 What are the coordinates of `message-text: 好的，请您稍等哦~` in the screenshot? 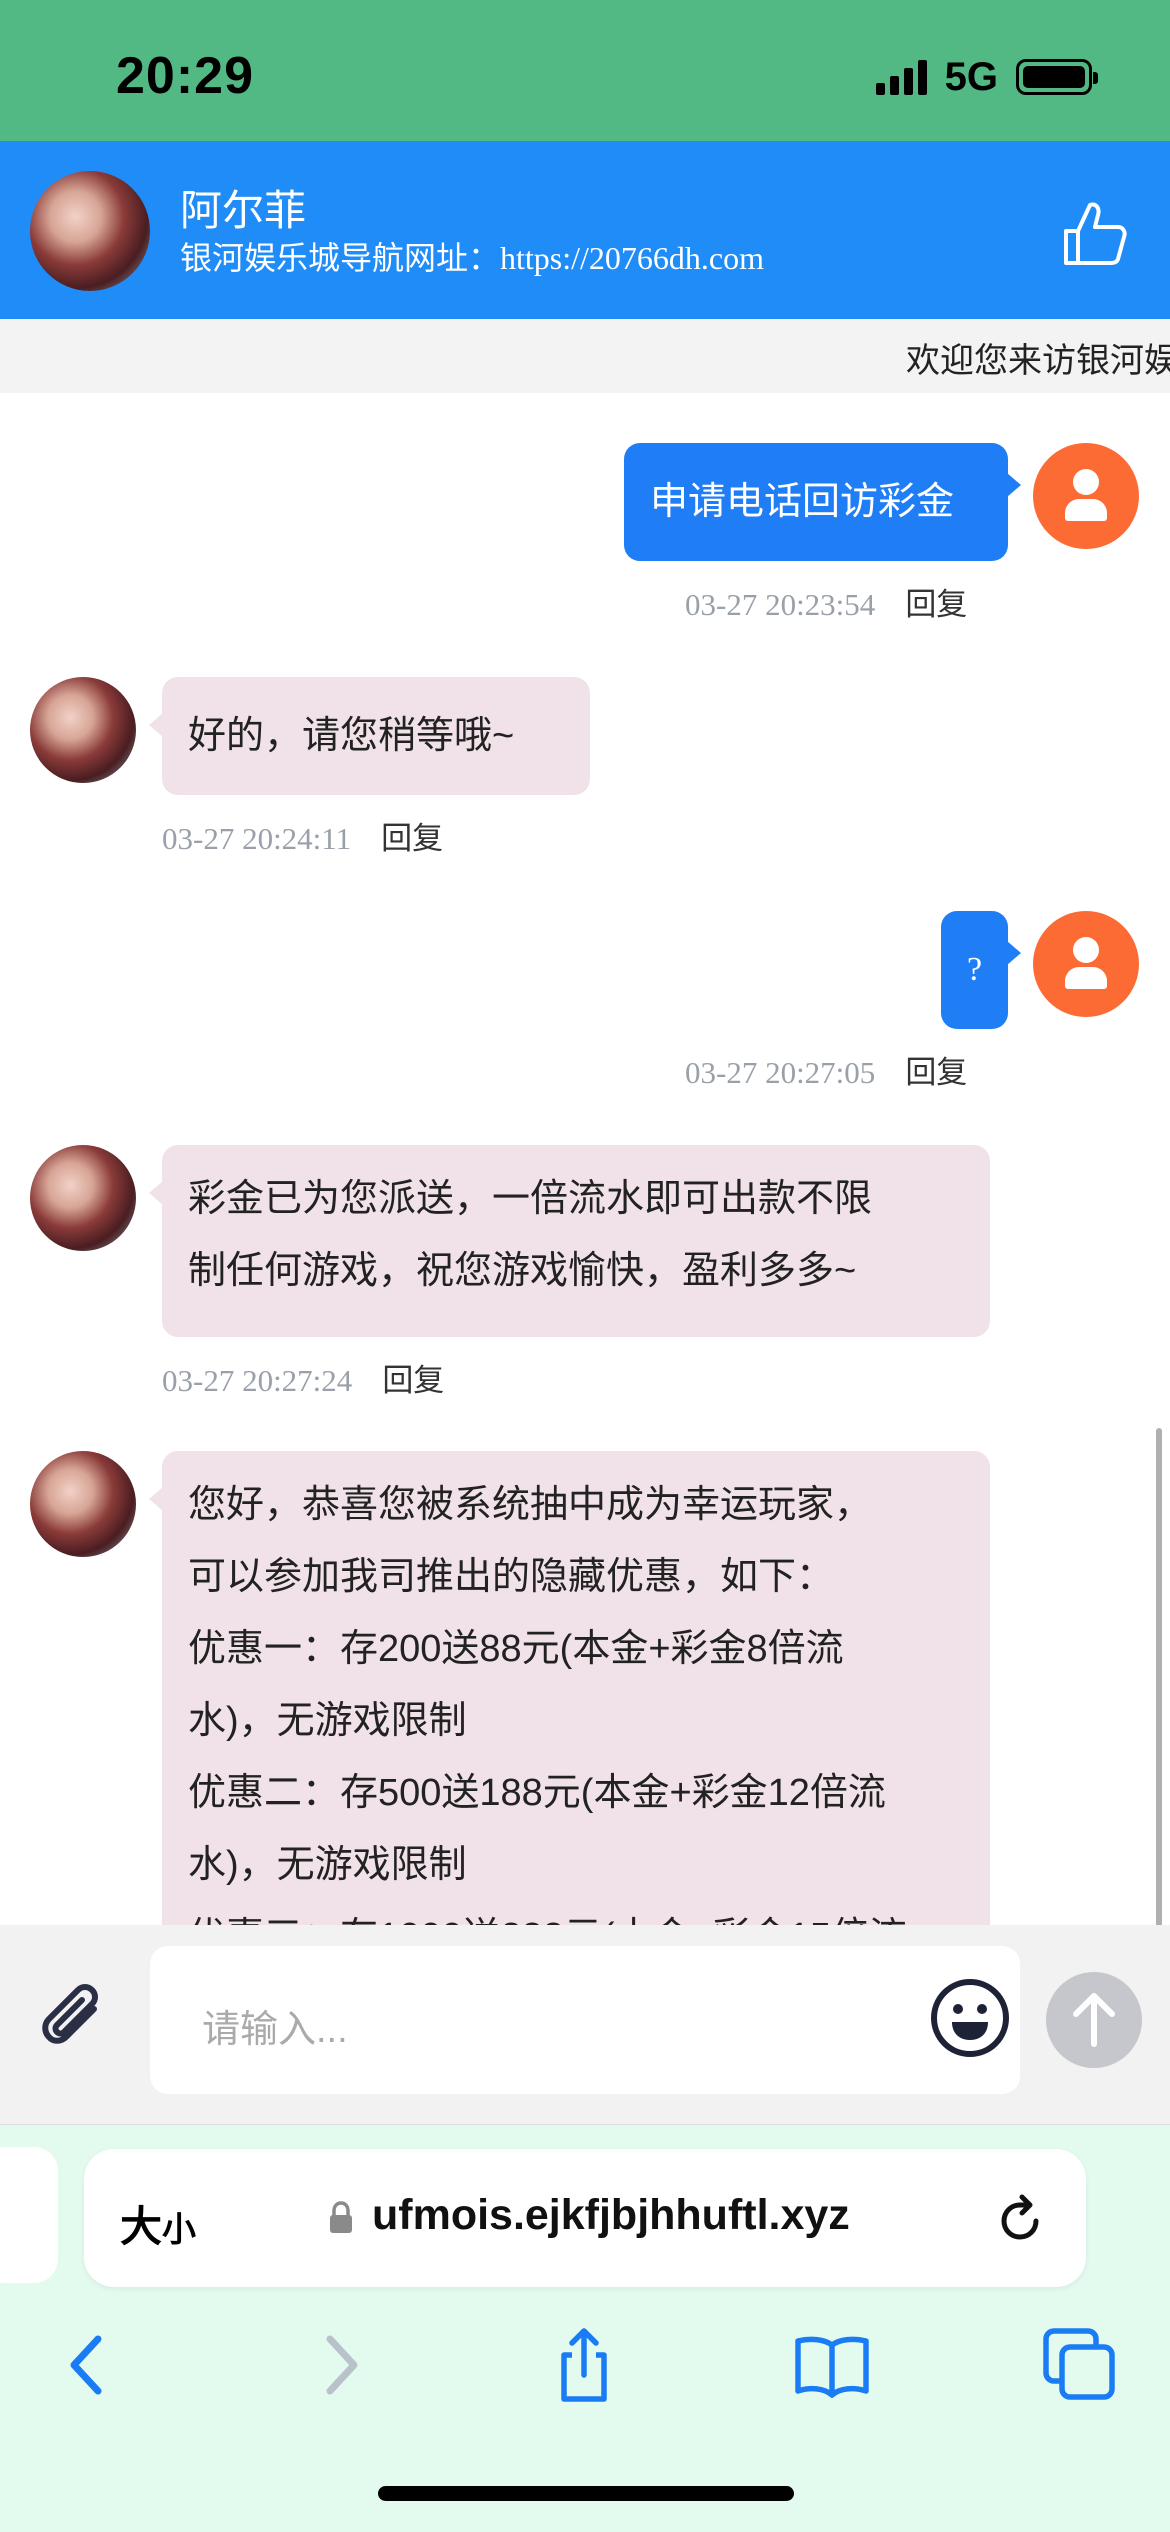 It's located at (351, 736).